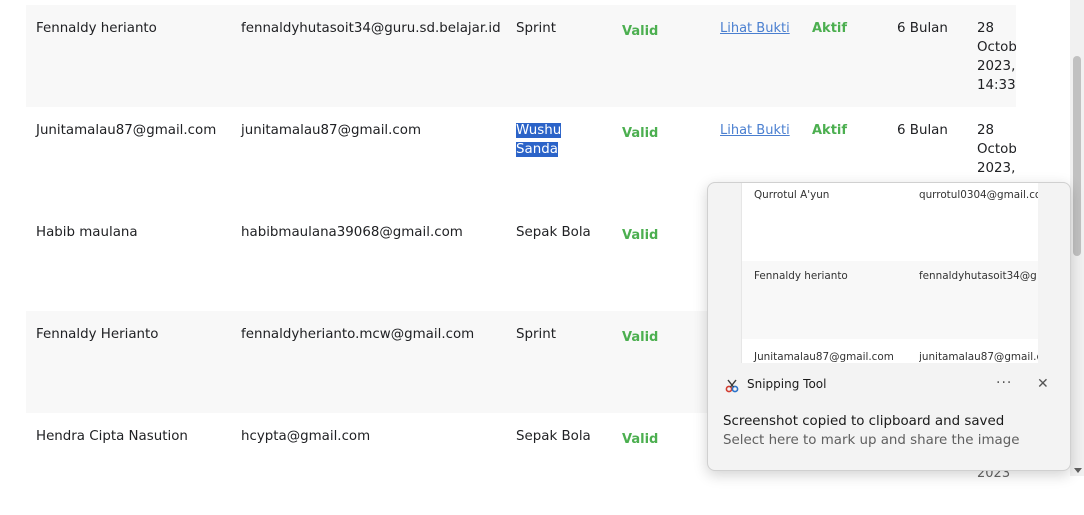  I want to click on participant-name: Junitamalau87@gmail.com, so click(126, 130).